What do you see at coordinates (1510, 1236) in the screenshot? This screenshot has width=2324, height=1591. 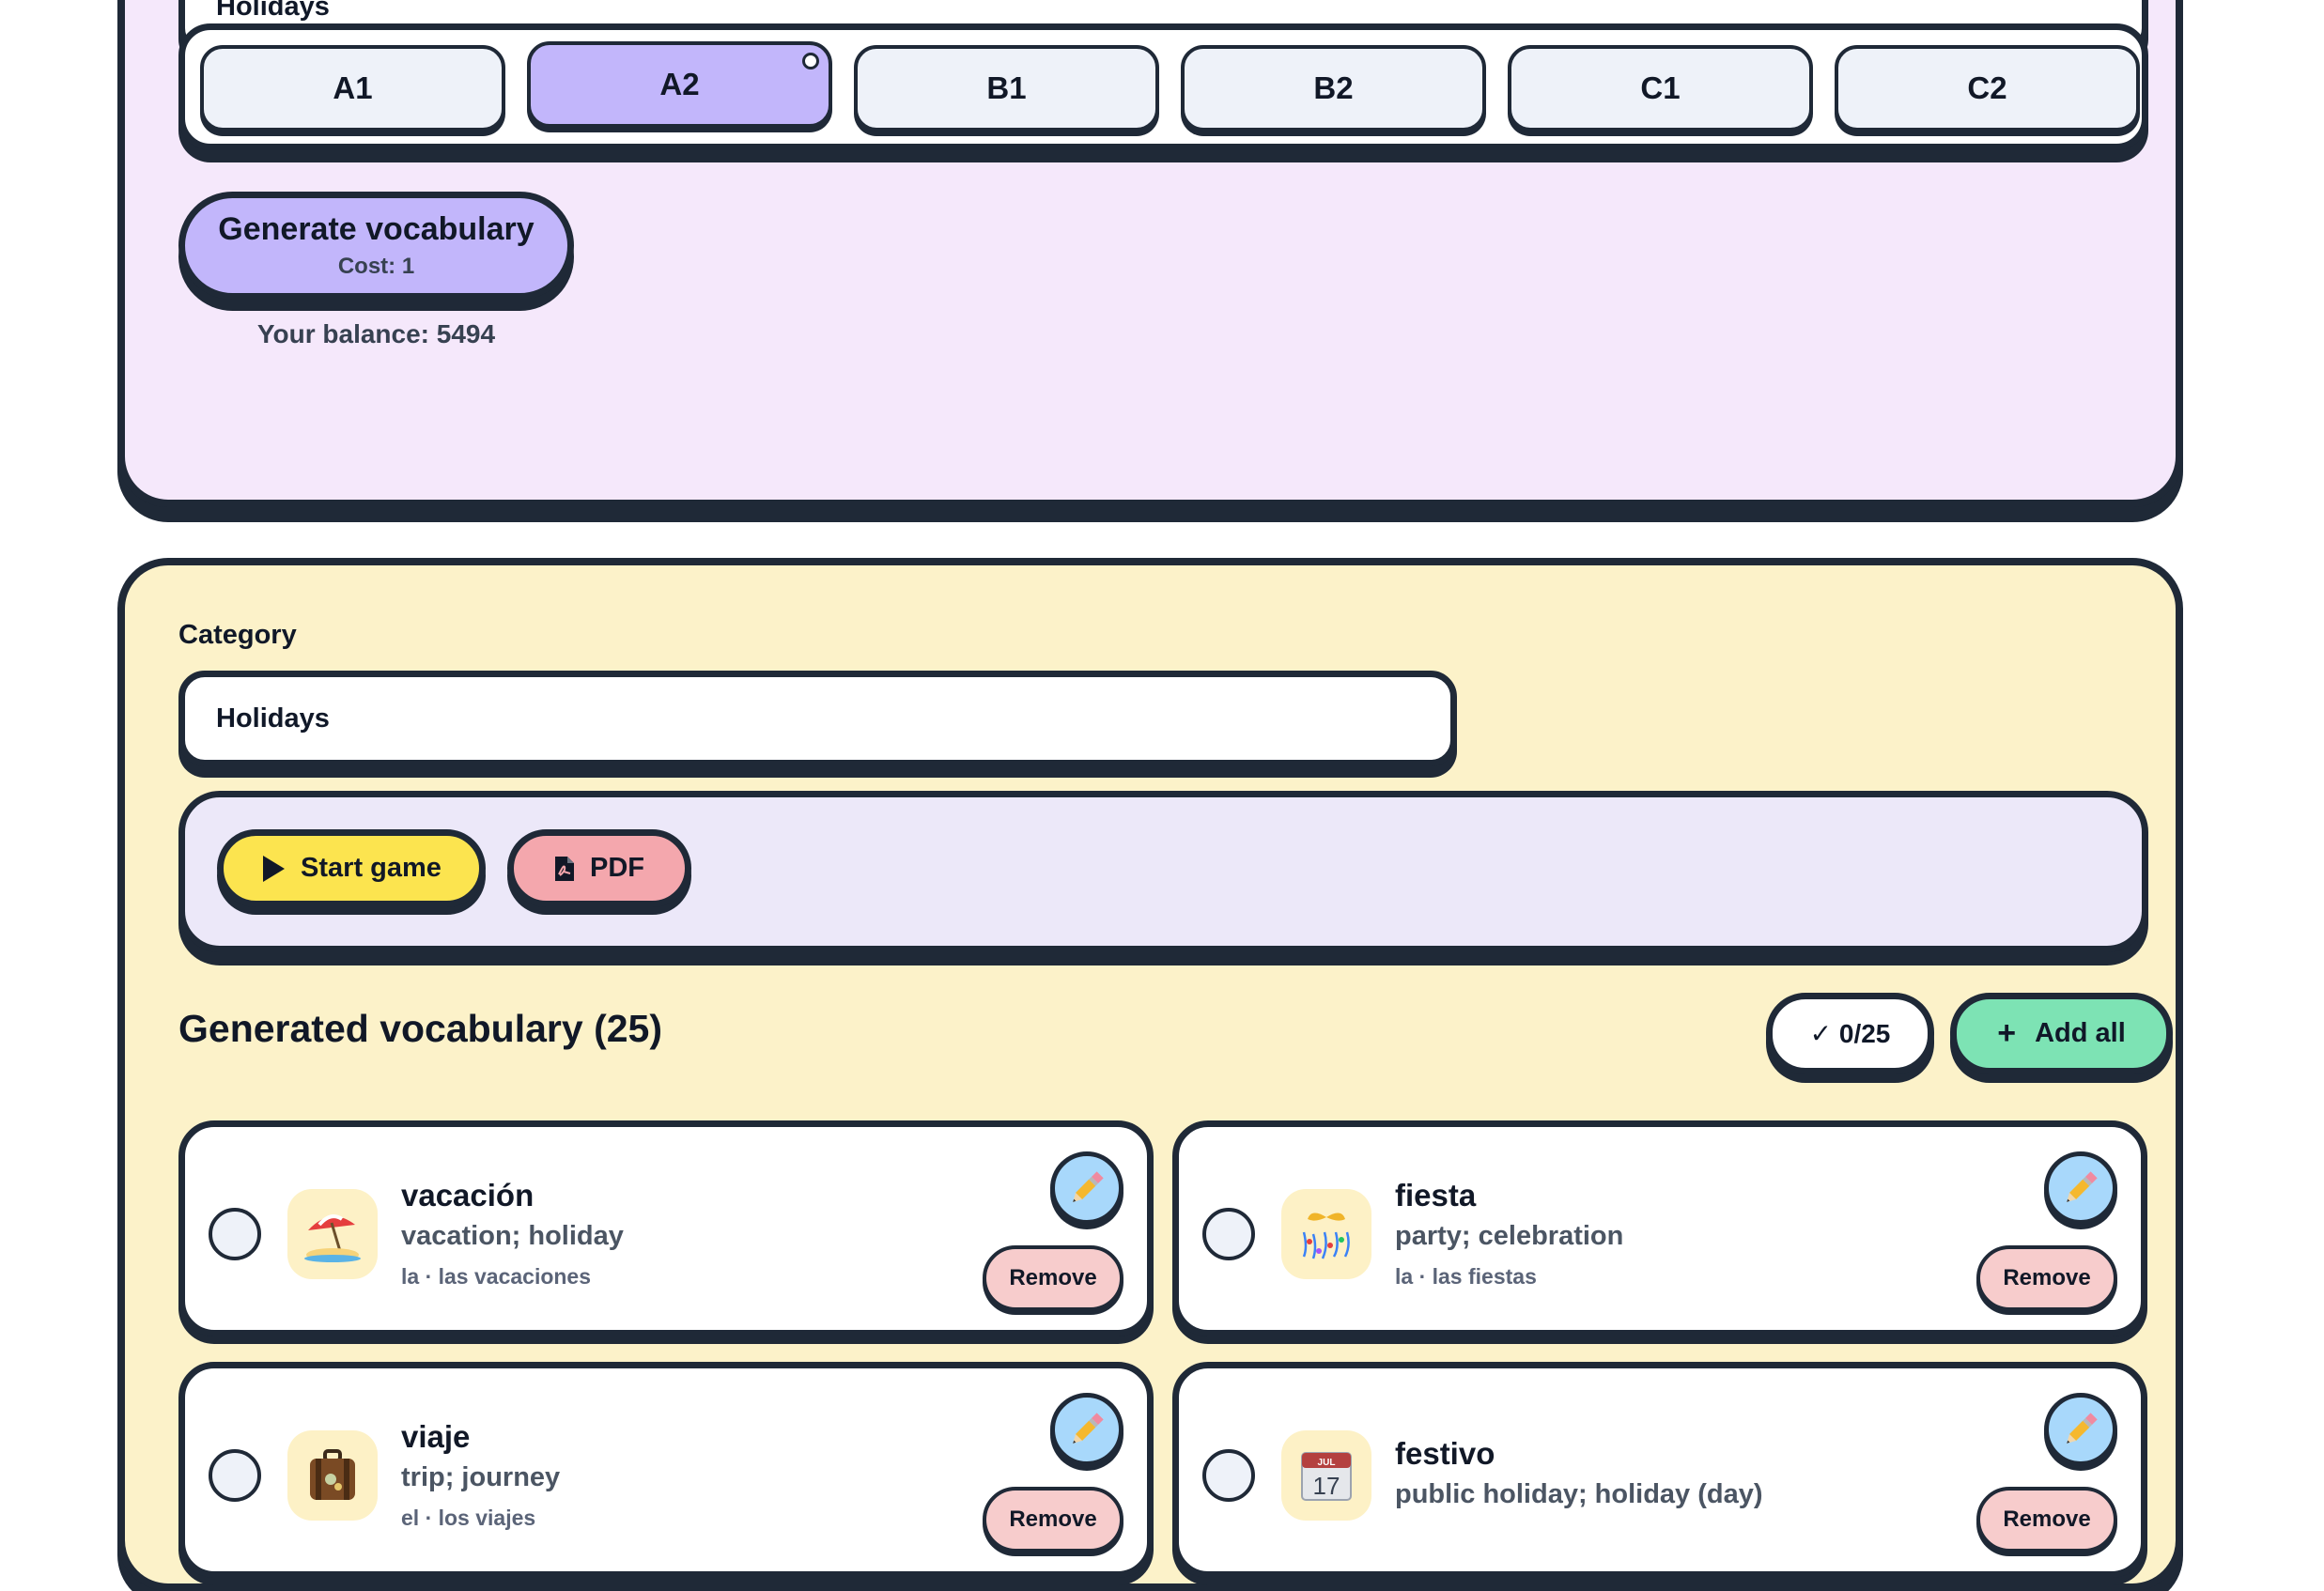 I see `card-meaning: party; celebration` at bounding box center [1510, 1236].